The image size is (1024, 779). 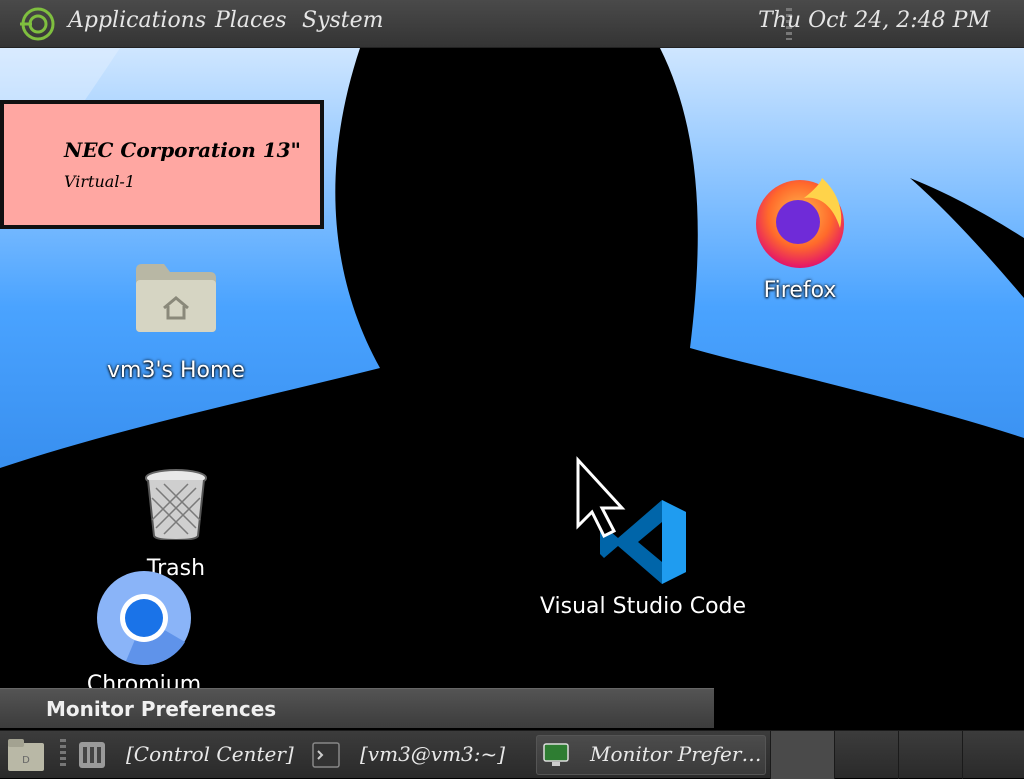 I want to click on desktop-icon-firefox: Firefox, so click(x=800, y=237).